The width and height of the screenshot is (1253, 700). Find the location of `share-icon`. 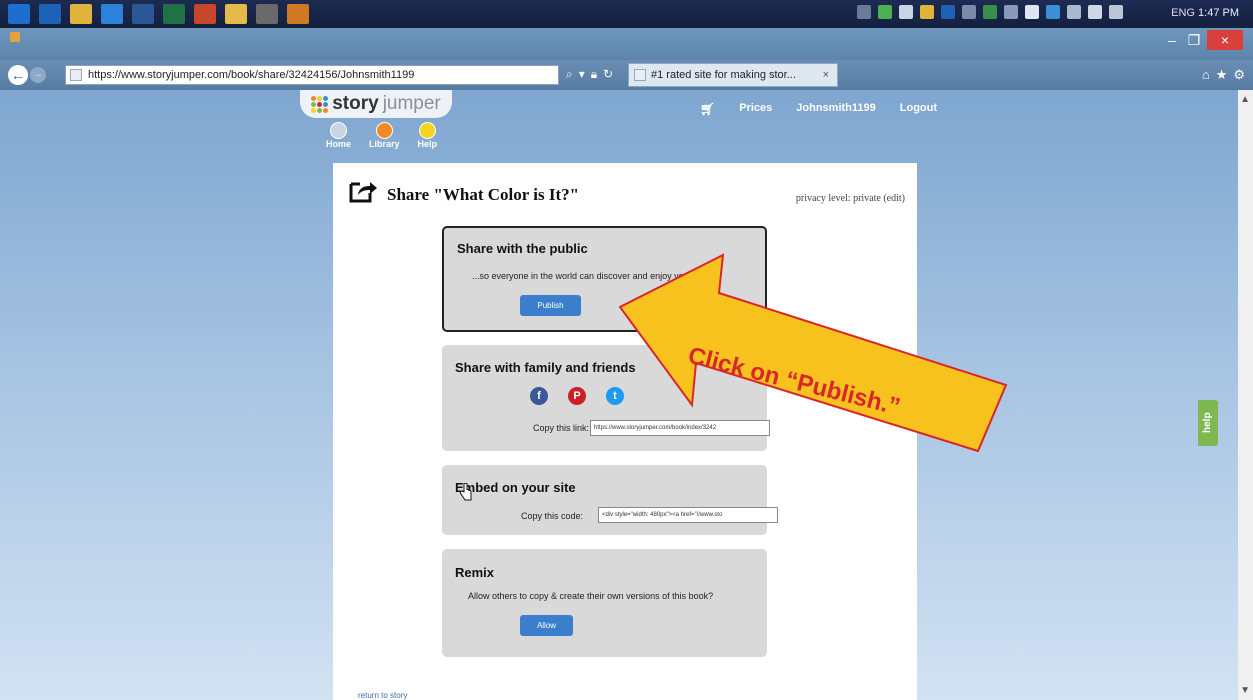

share-icon is located at coordinates (363, 192).